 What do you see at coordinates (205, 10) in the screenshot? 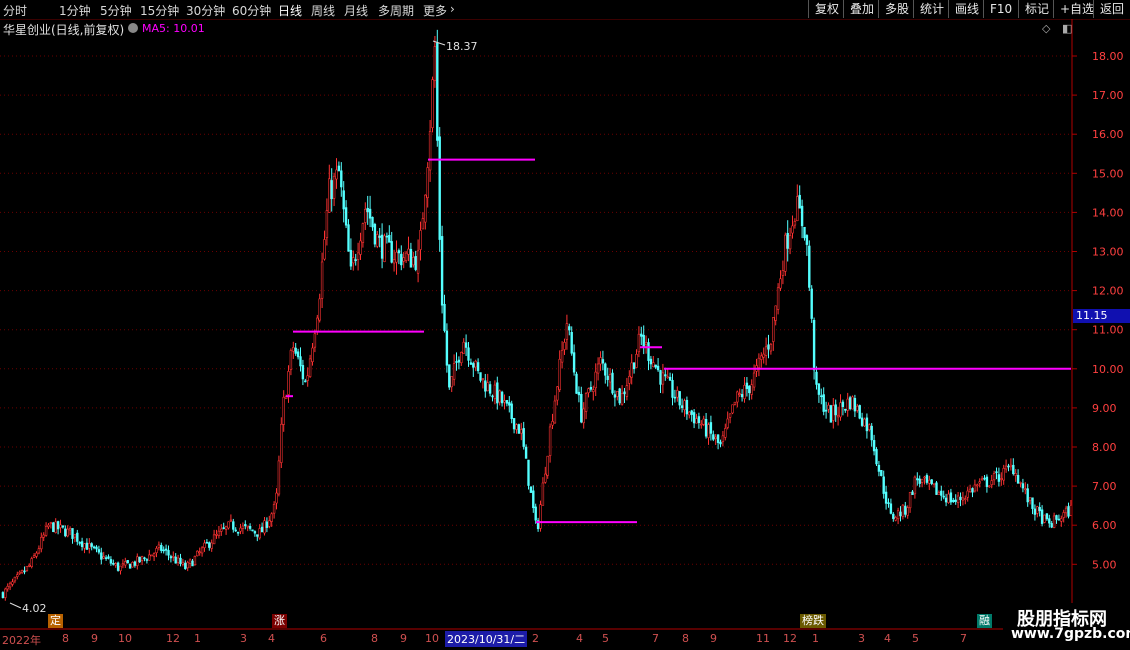
I see `period-tab-30min: 30分钟` at bounding box center [205, 10].